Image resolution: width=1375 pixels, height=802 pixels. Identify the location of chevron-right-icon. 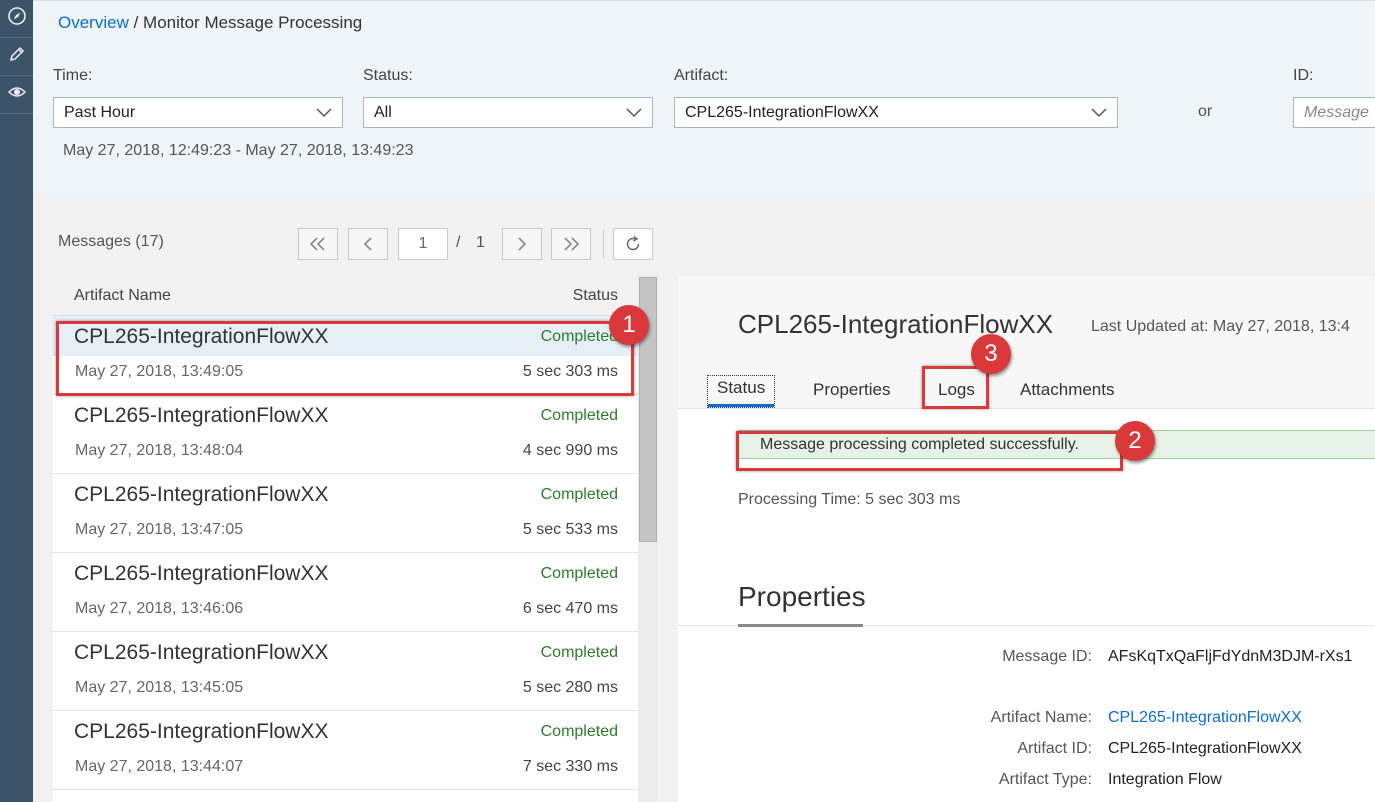
(522, 244).